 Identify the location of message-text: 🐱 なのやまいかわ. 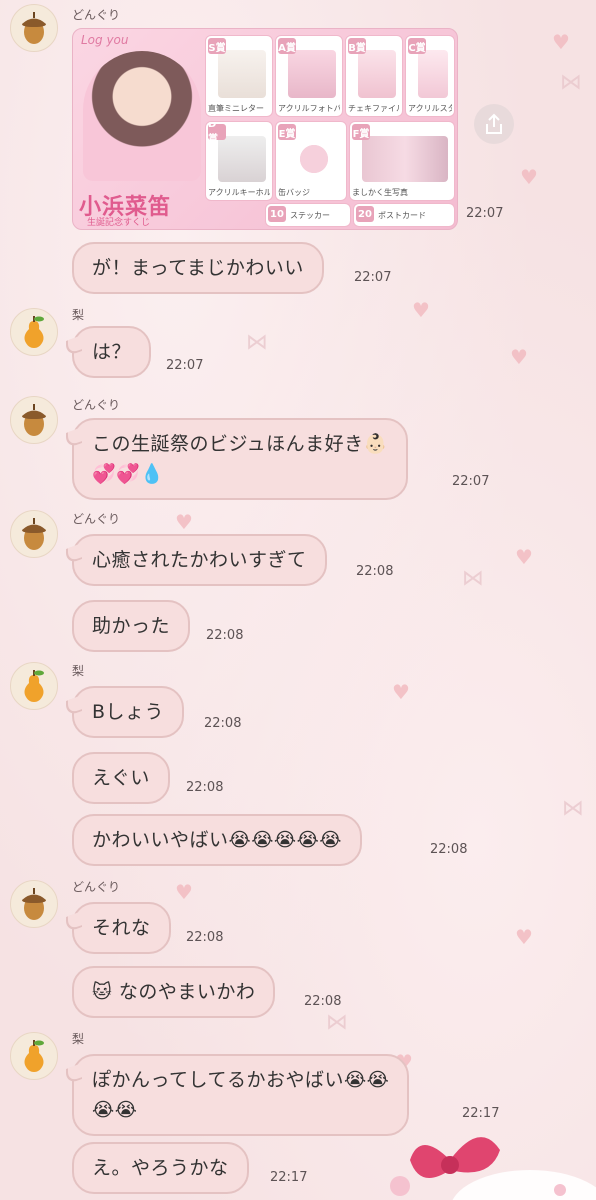
(174, 992).